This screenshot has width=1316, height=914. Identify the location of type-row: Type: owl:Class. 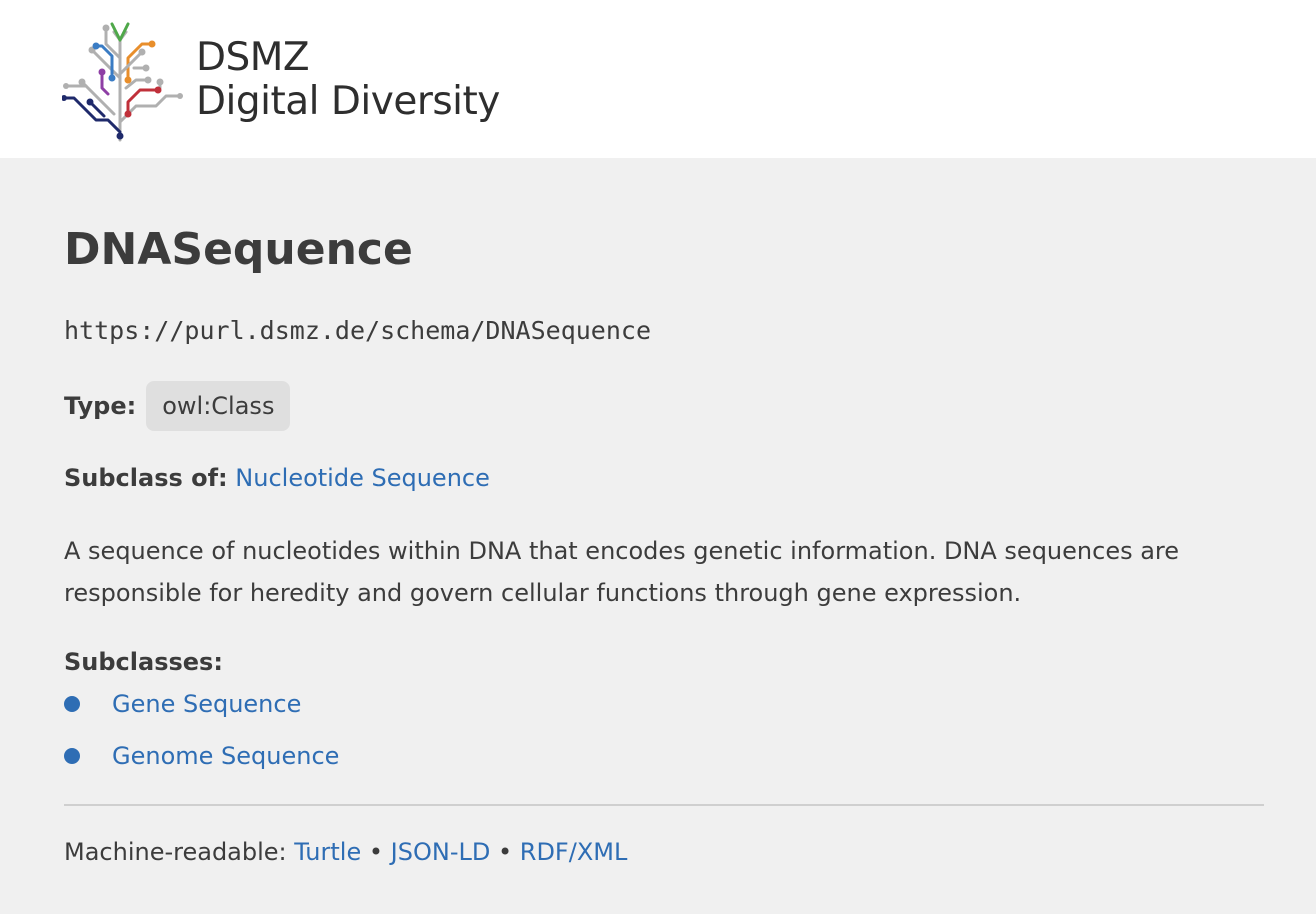
(177, 406).